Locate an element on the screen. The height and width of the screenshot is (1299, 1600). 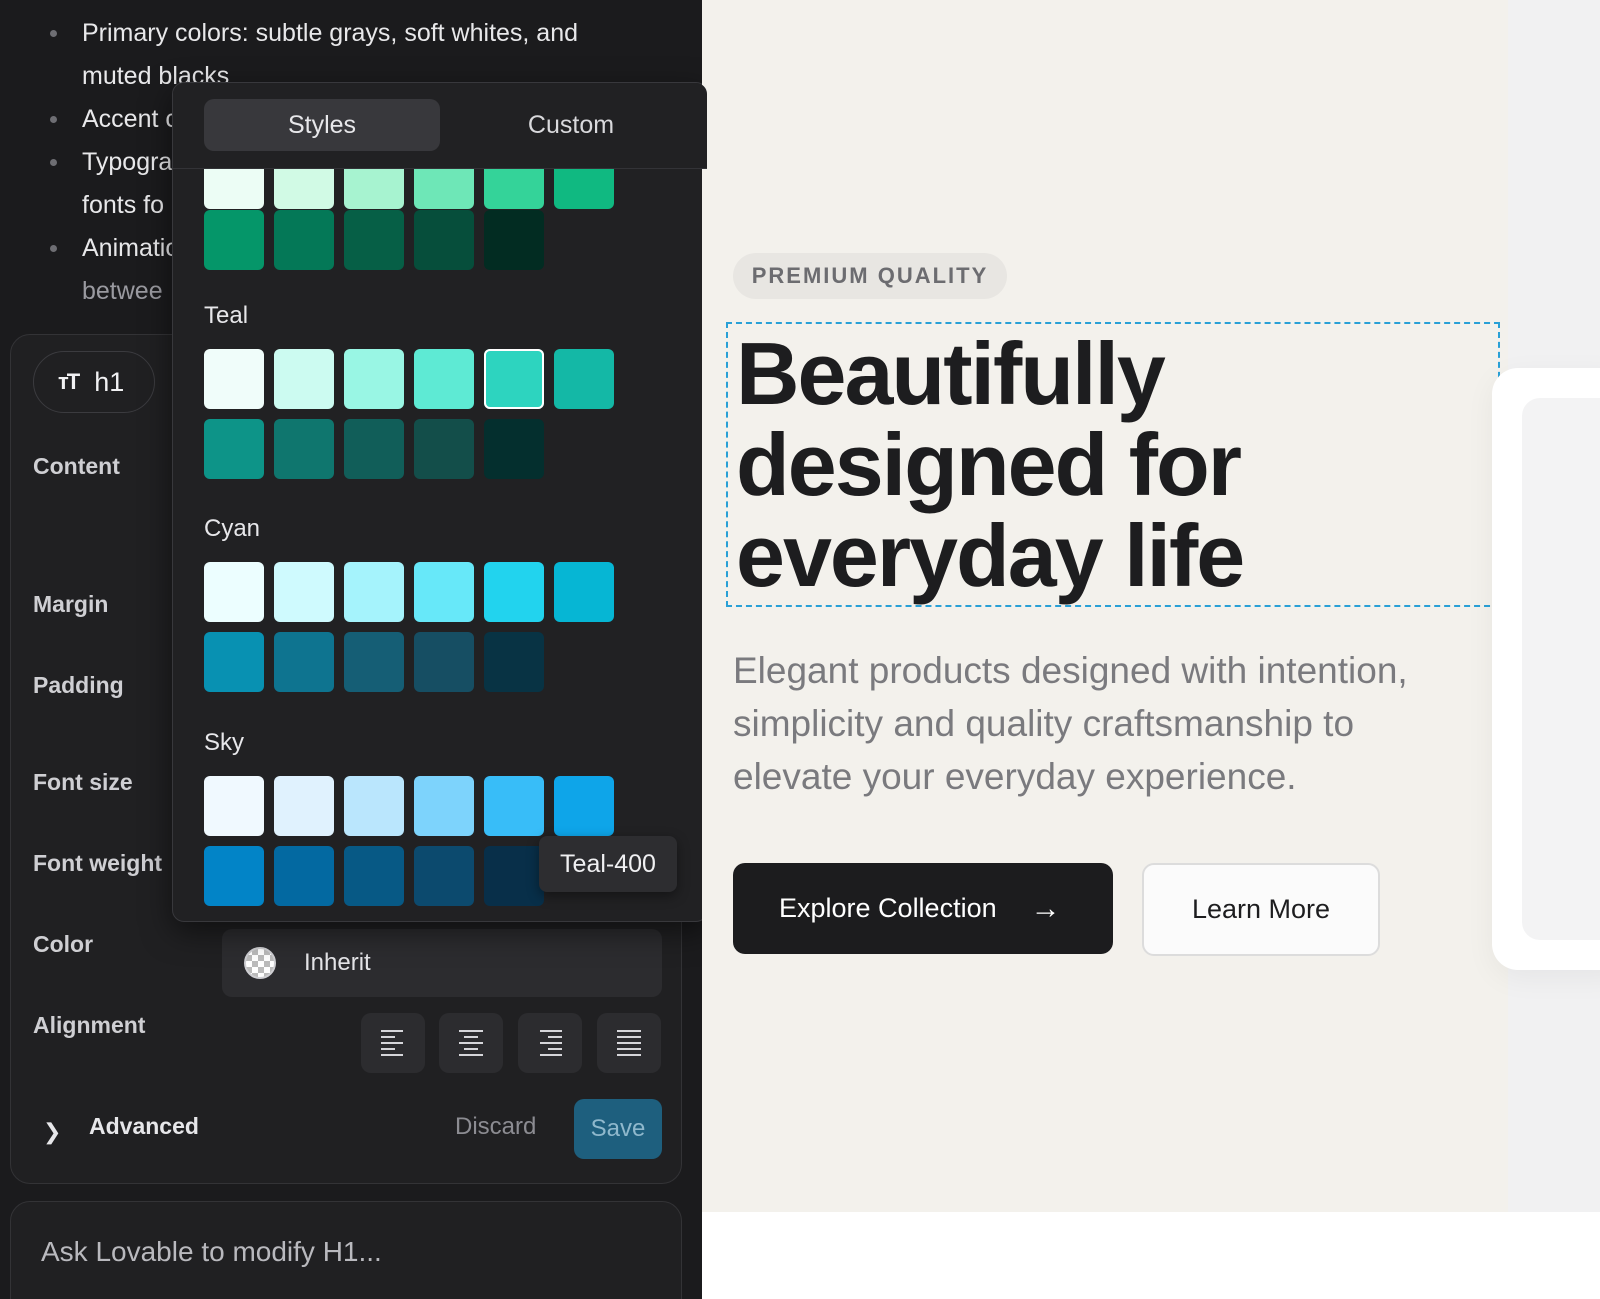
color-select: Inherit is located at coordinates (442, 963).